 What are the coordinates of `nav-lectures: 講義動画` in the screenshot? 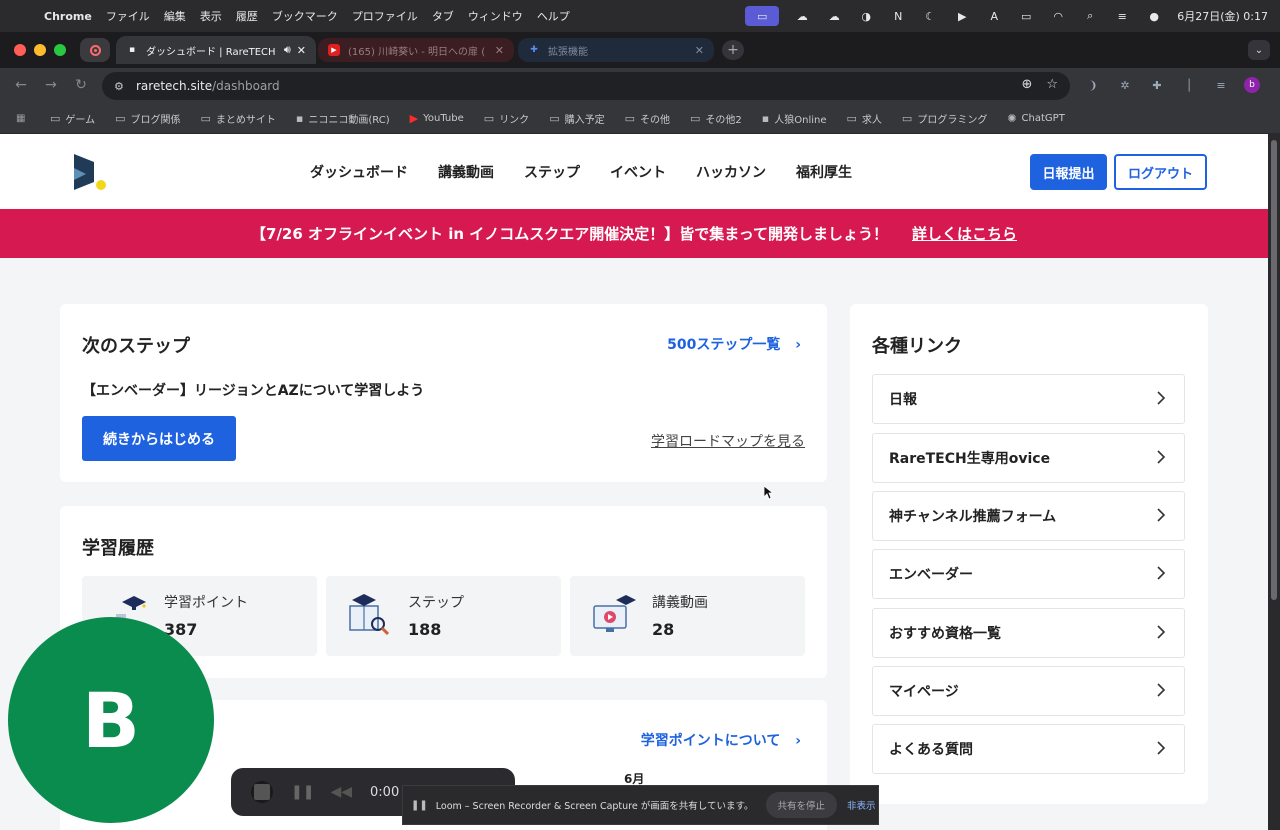 It's located at (466, 172).